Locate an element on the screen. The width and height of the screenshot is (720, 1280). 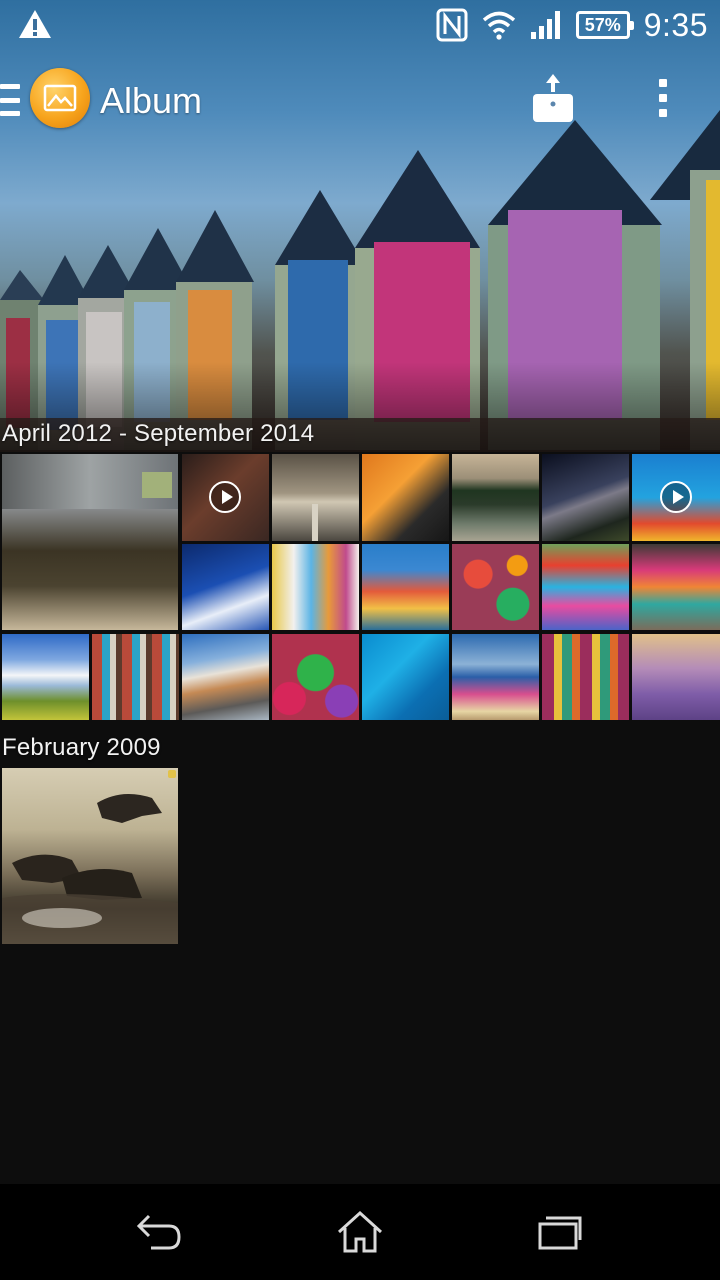
section-title: April 2012 - September 2014 is located at coordinates (158, 433).